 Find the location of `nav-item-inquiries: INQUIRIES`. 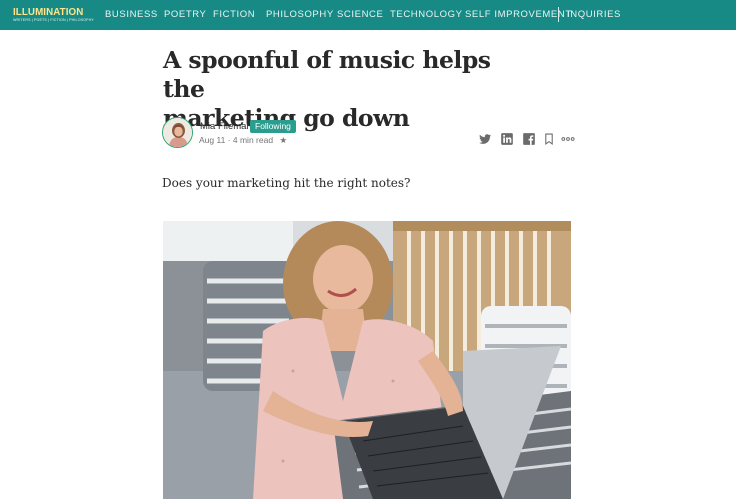

nav-item-inquiries: INQUIRIES is located at coordinates (594, 14).